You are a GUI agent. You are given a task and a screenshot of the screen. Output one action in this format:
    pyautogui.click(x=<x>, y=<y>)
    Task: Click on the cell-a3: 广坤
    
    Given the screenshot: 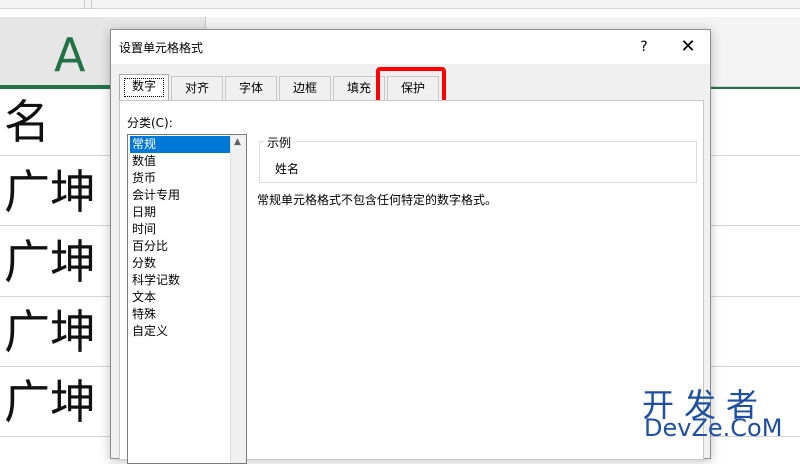 What is the action you would take?
    pyautogui.click(x=50, y=262)
    